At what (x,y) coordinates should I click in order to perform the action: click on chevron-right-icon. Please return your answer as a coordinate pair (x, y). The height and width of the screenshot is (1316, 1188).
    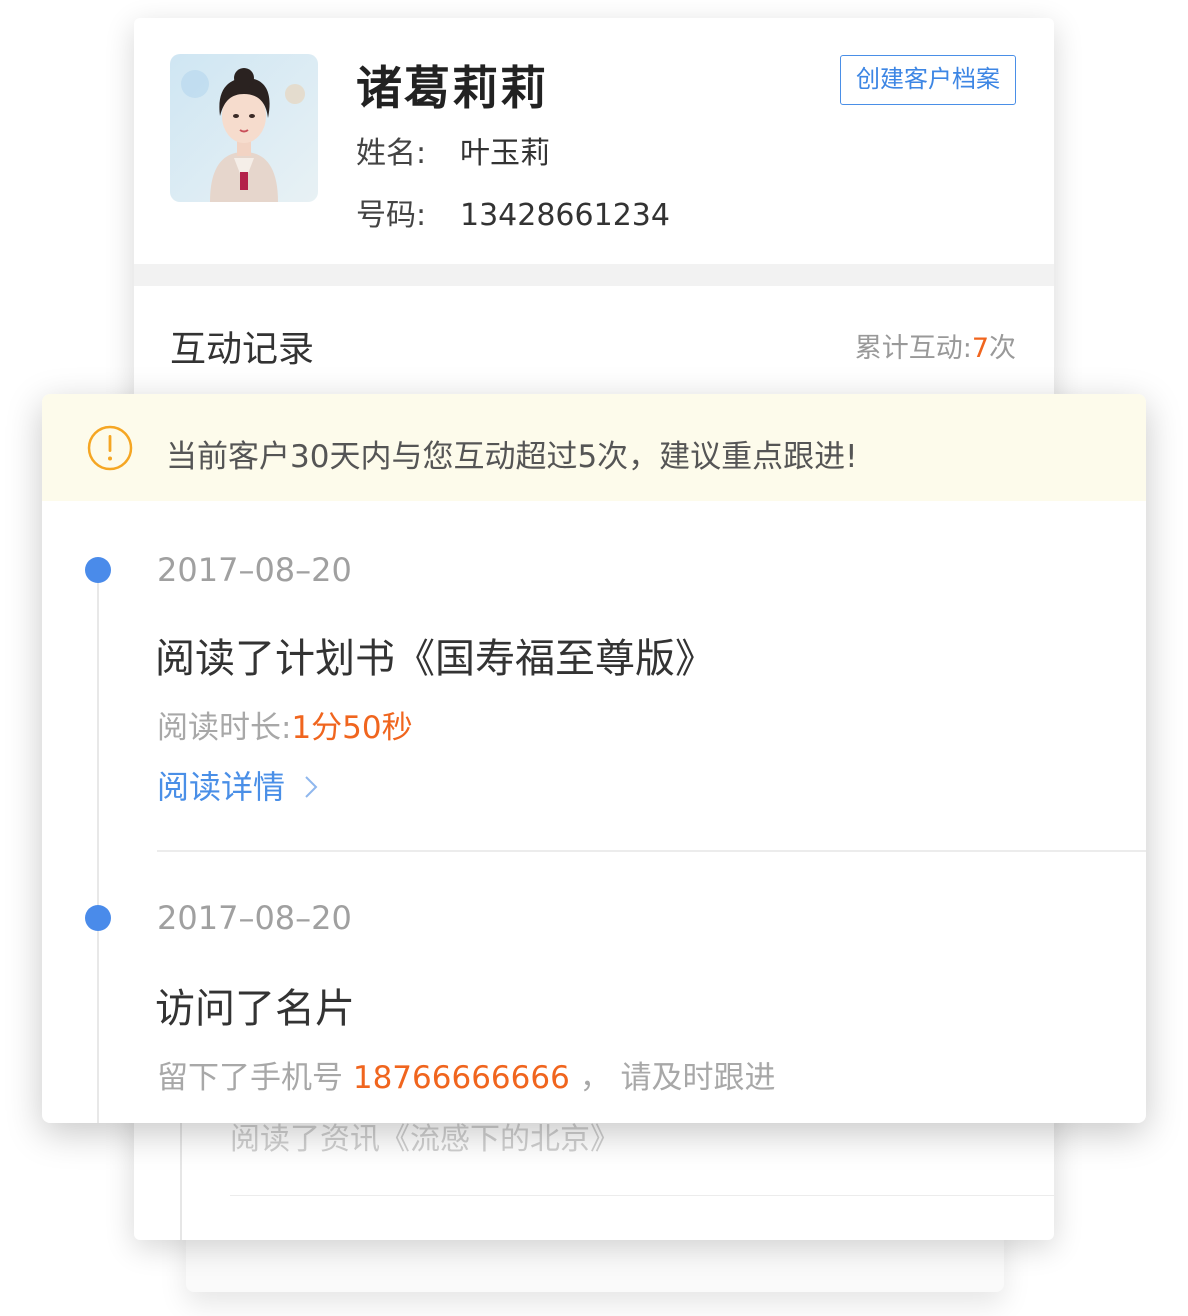
    Looking at the image, I should click on (311, 788).